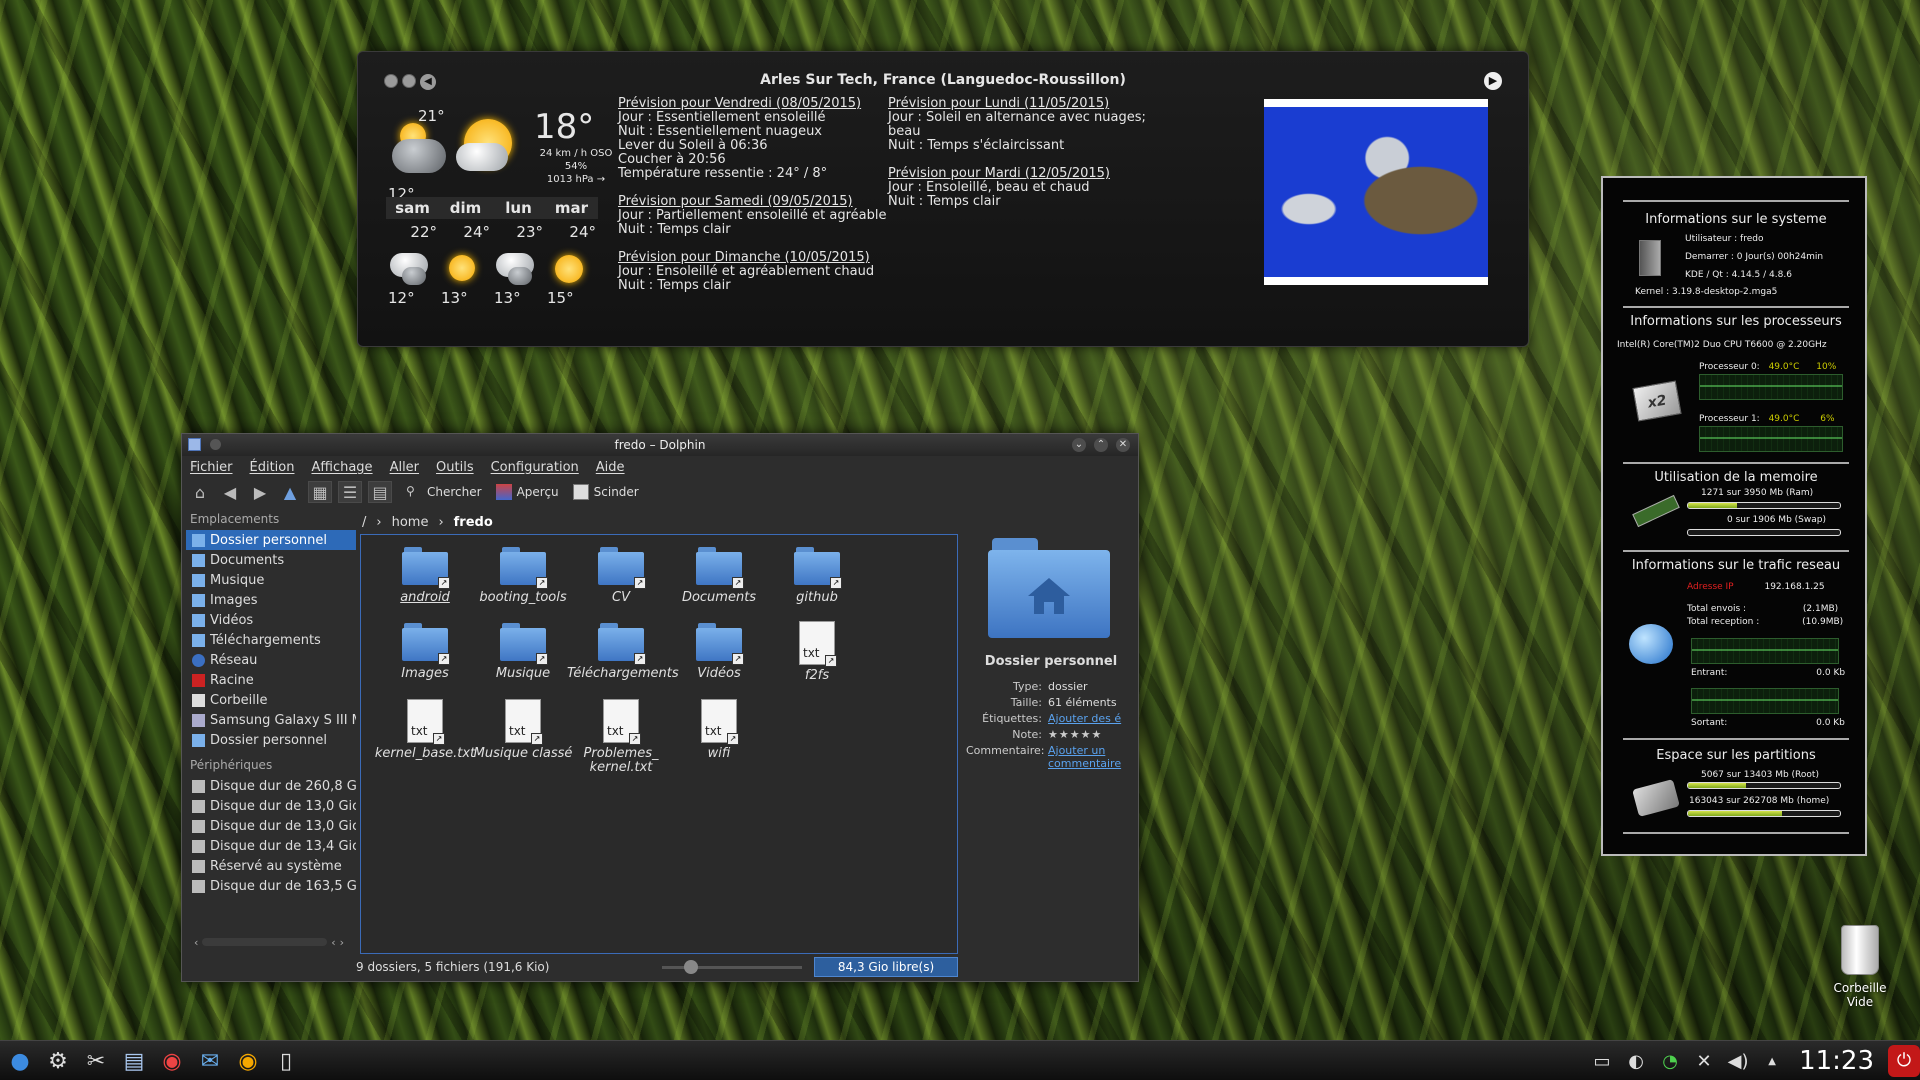 Image resolution: width=1920 pixels, height=1080 pixels. I want to click on breadcrumb: / › home › fredo, so click(427, 522).